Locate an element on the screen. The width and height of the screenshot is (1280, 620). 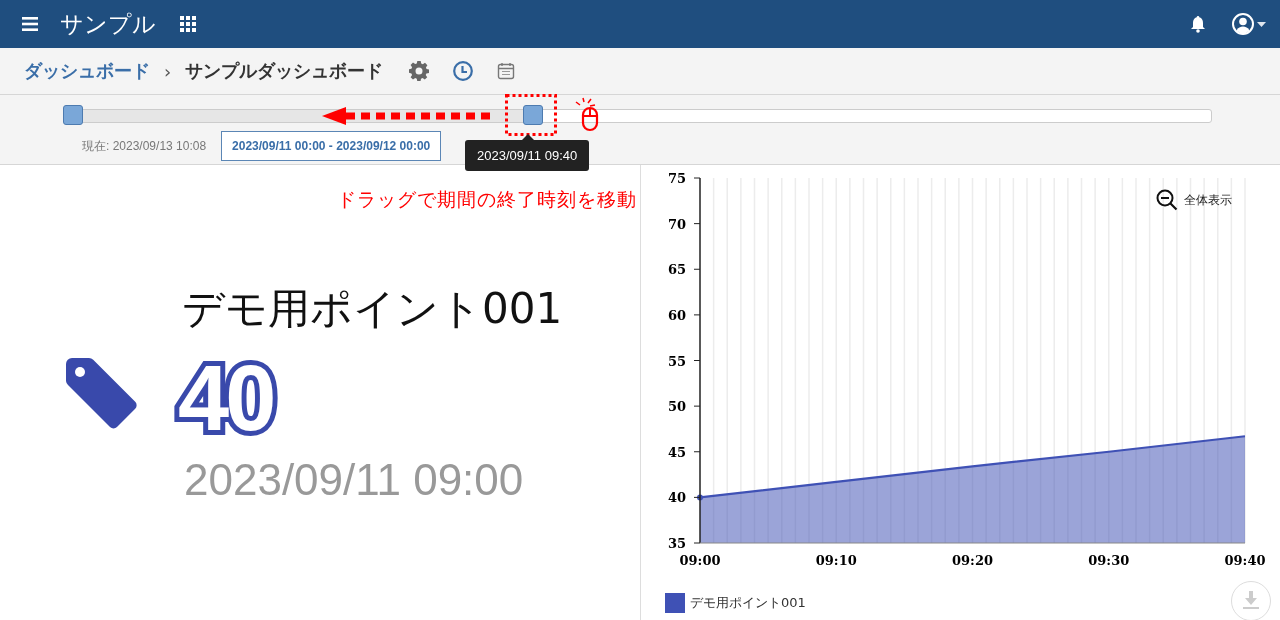
y-tick-label: 75 is located at coordinates (676, 178).